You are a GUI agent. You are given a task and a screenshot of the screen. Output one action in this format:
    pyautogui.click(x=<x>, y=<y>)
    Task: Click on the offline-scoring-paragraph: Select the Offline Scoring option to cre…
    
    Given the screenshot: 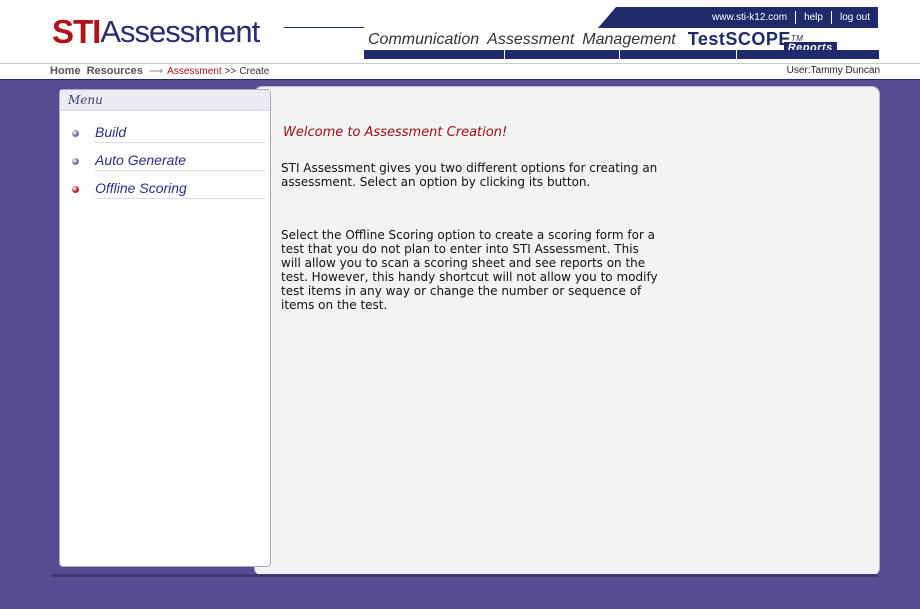 What is the action you would take?
    pyautogui.click(x=469, y=270)
    